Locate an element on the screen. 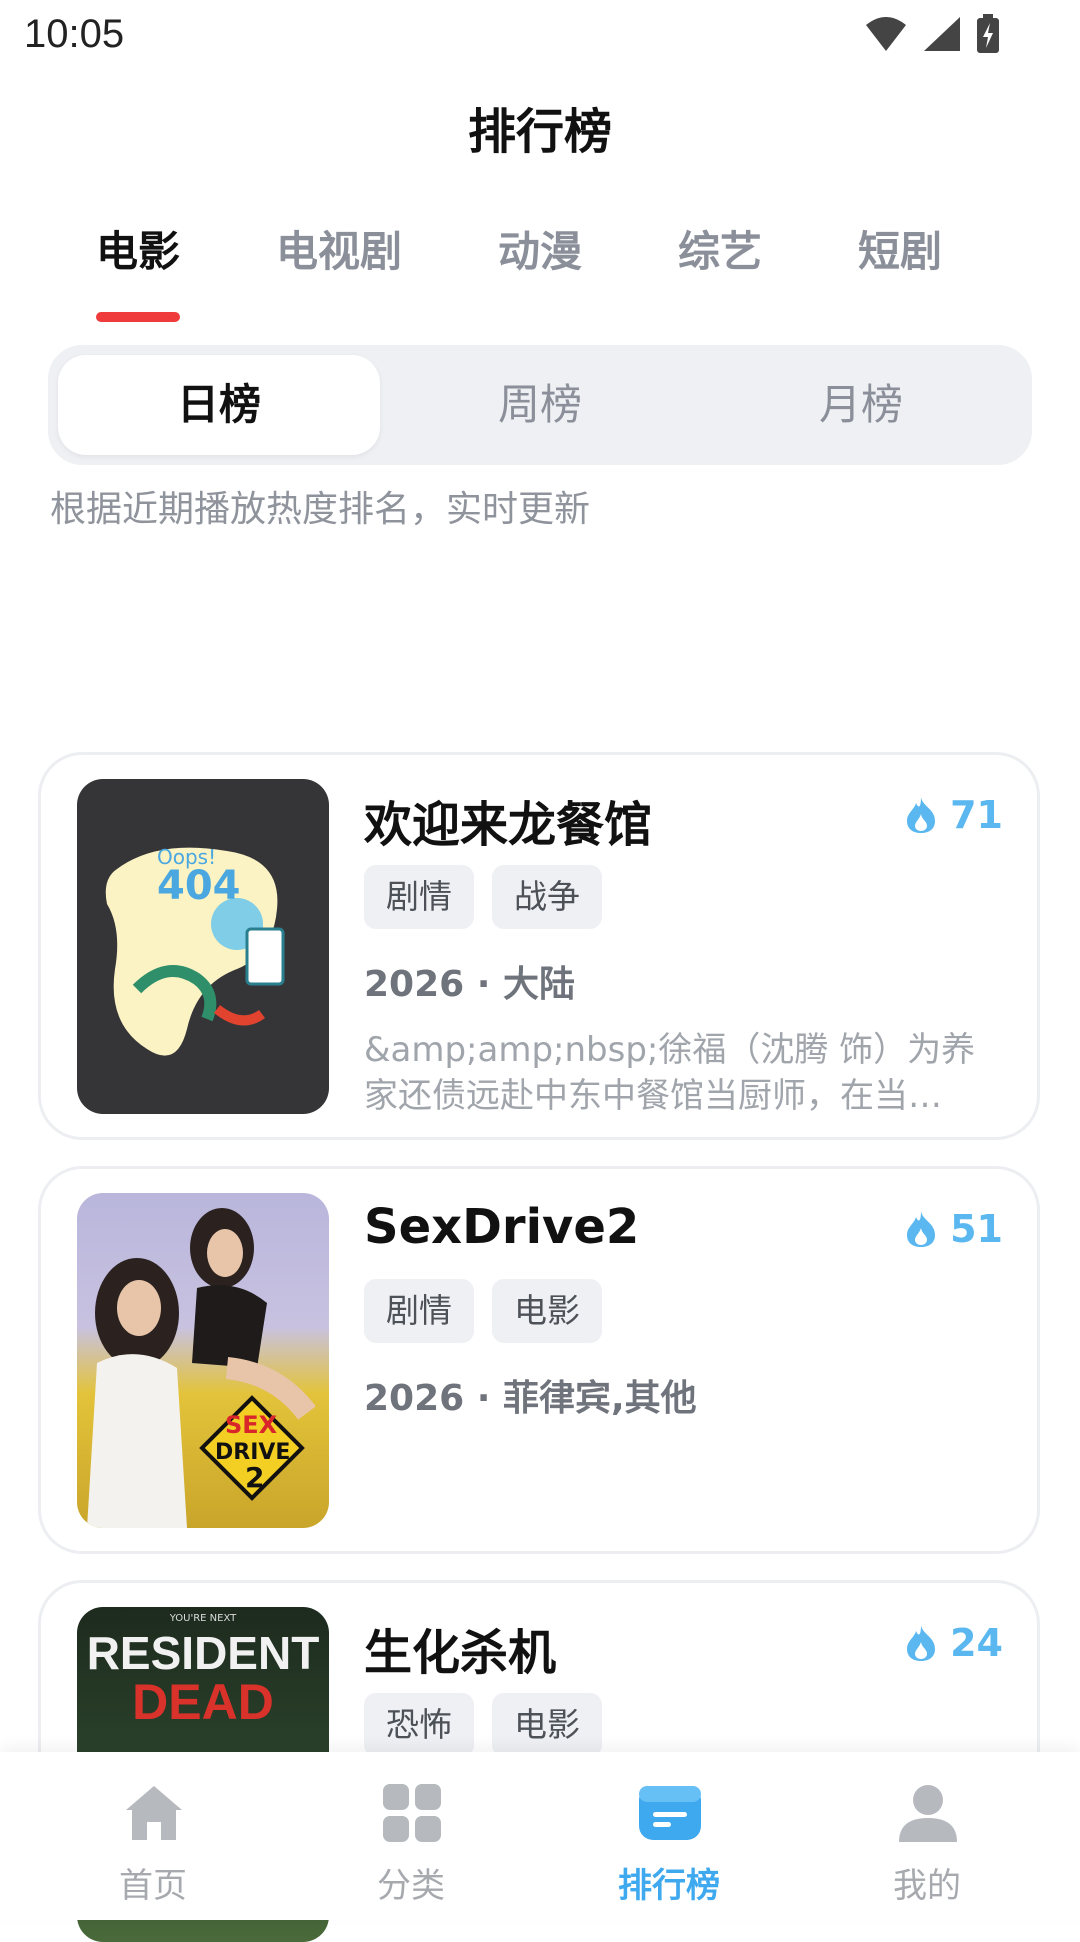 This screenshot has width=1080, height=1942. genre-tags: 剧情 战争 is located at coordinates (483, 897).